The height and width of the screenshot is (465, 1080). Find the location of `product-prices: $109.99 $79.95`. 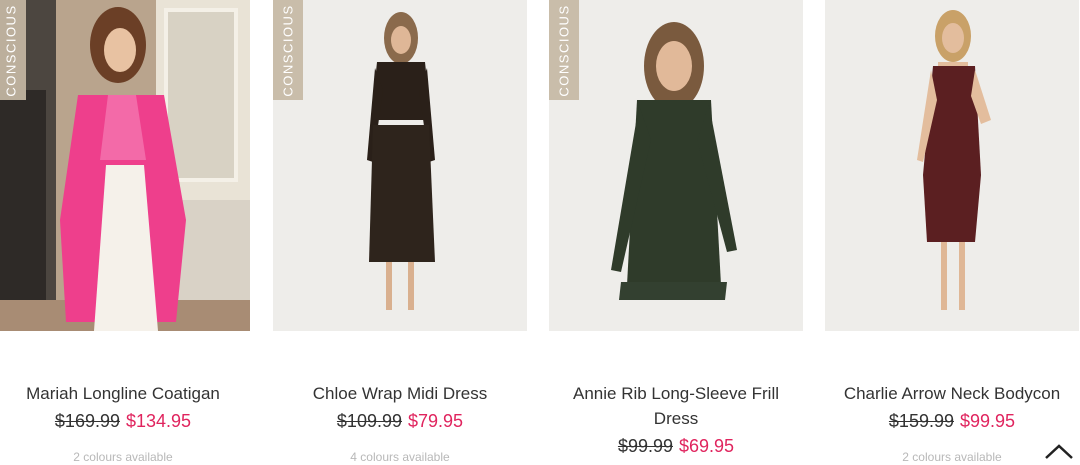

product-prices: $109.99 $79.95 is located at coordinates (400, 421).